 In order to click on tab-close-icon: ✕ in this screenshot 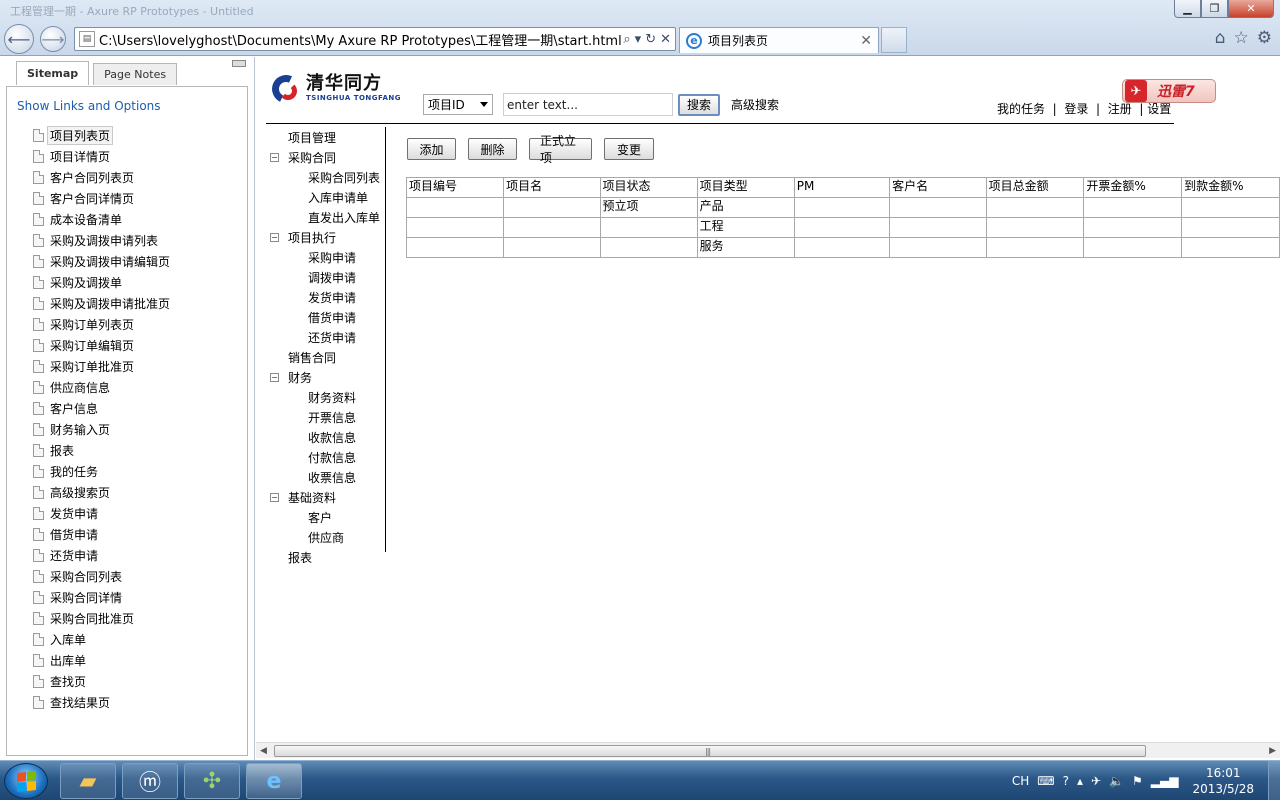, I will do `click(866, 41)`.